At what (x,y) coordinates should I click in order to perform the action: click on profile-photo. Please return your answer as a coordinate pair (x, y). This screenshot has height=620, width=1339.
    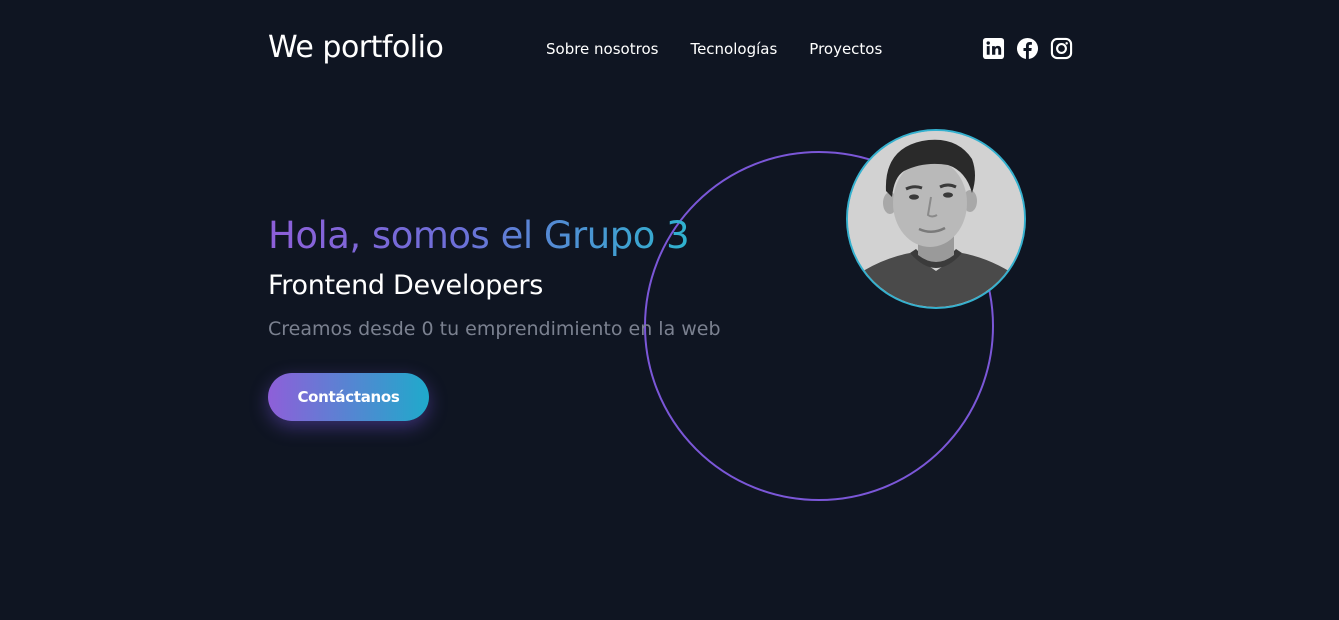
    Looking at the image, I should click on (936, 219).